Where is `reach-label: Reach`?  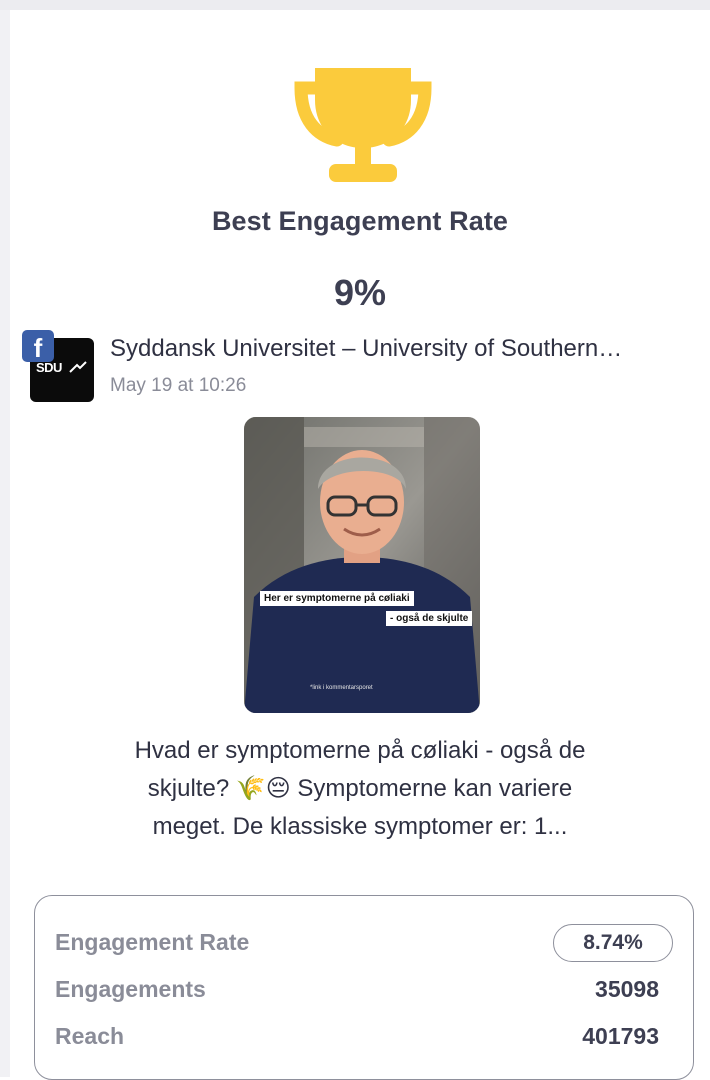 reach-label: Reach is located at coordinates (90, 1036).